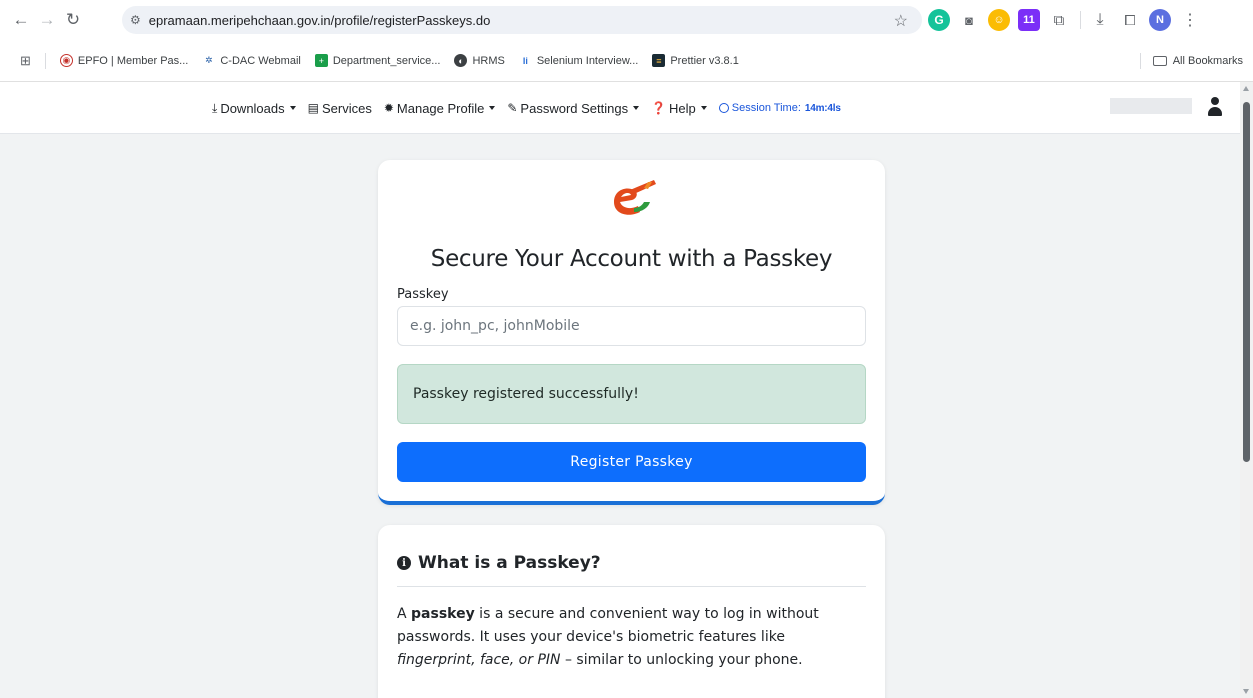  What do you see at coordinates (1207, 60) in the screenshot?
I see `all-bookmarks-label: All Bookmarks` at bounding box center [1207, 60].